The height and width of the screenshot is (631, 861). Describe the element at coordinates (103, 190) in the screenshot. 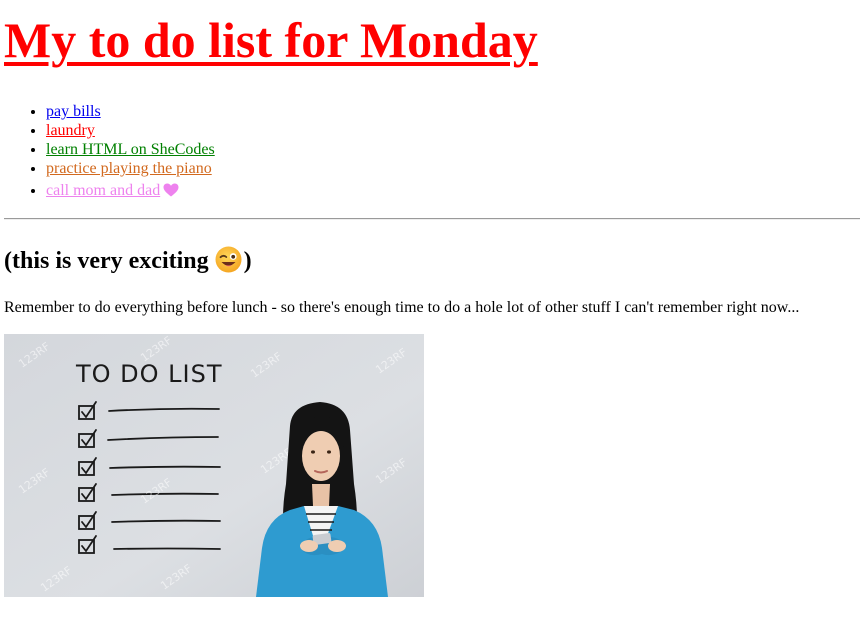

I see `todo-label: call mom and dad` at that location.